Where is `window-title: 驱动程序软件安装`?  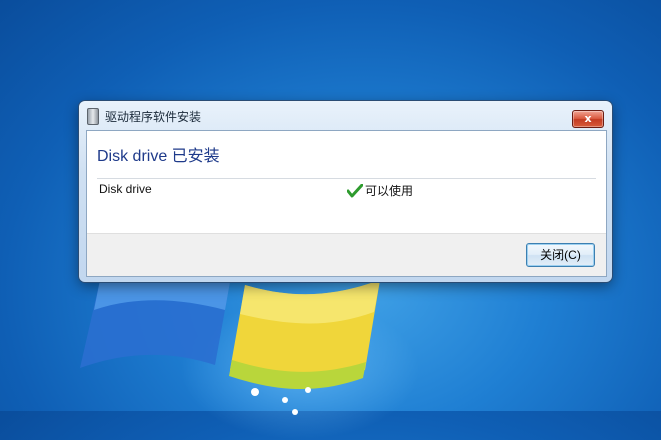
window-title: 驱动程序软件安装 is located at coordinates (153, 117).